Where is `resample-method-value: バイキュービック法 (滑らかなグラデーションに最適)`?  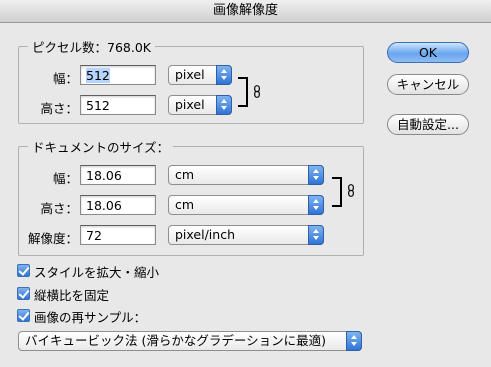 resample-method-value: バイキュービック法 (滑らかなグラデーションに最適) is located at coordinates (175, 340).